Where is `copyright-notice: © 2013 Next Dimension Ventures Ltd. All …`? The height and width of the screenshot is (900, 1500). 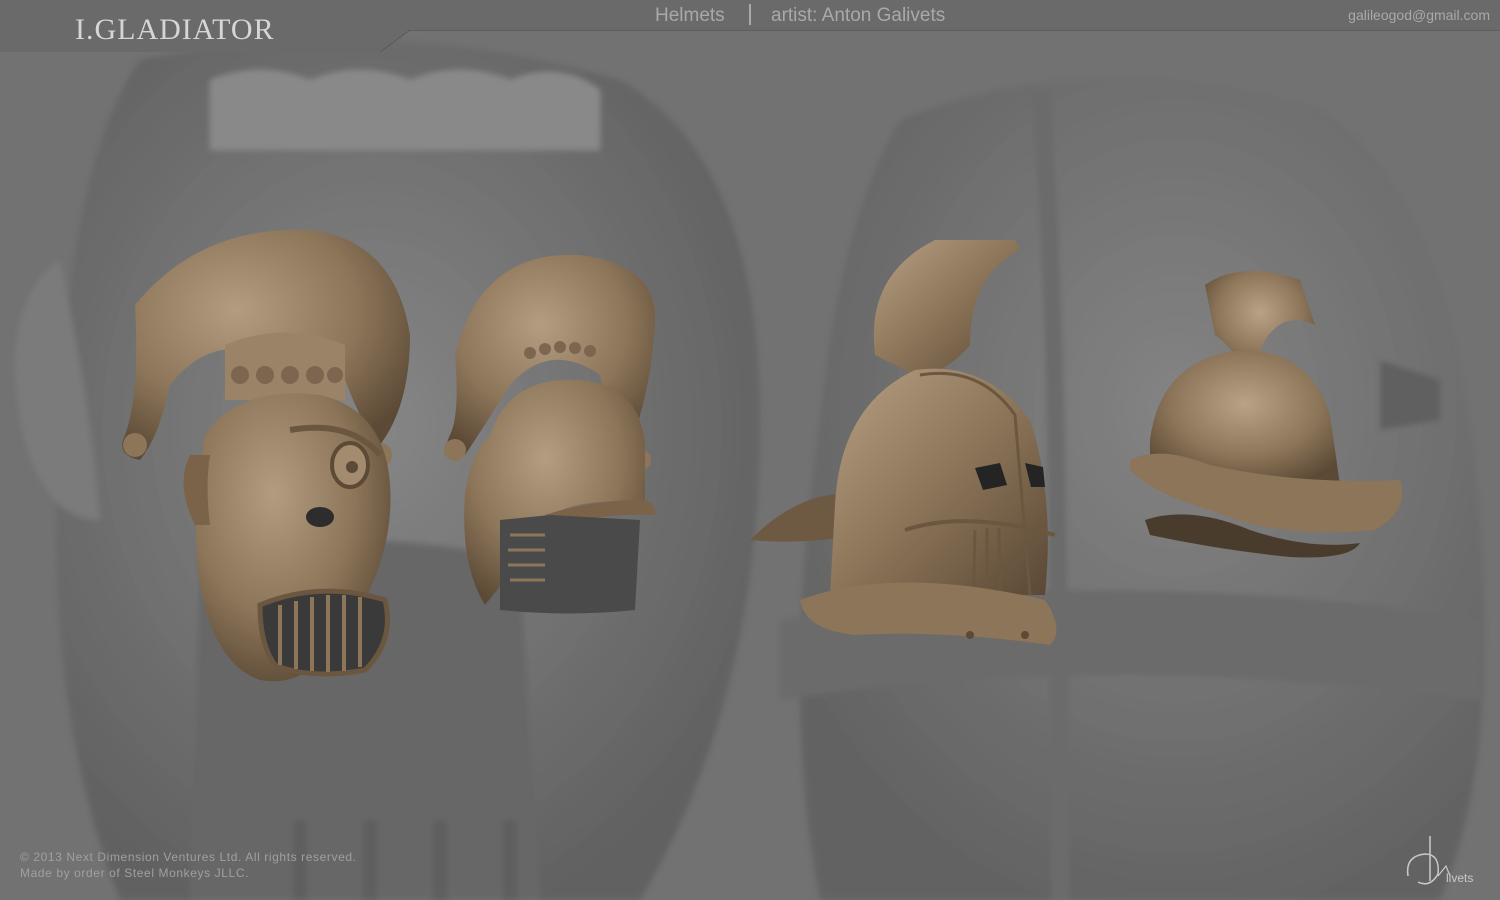
copyright-notice: © 2013 Next Dimension Ventures Ltd. All … is located at coordinates (188, 857).